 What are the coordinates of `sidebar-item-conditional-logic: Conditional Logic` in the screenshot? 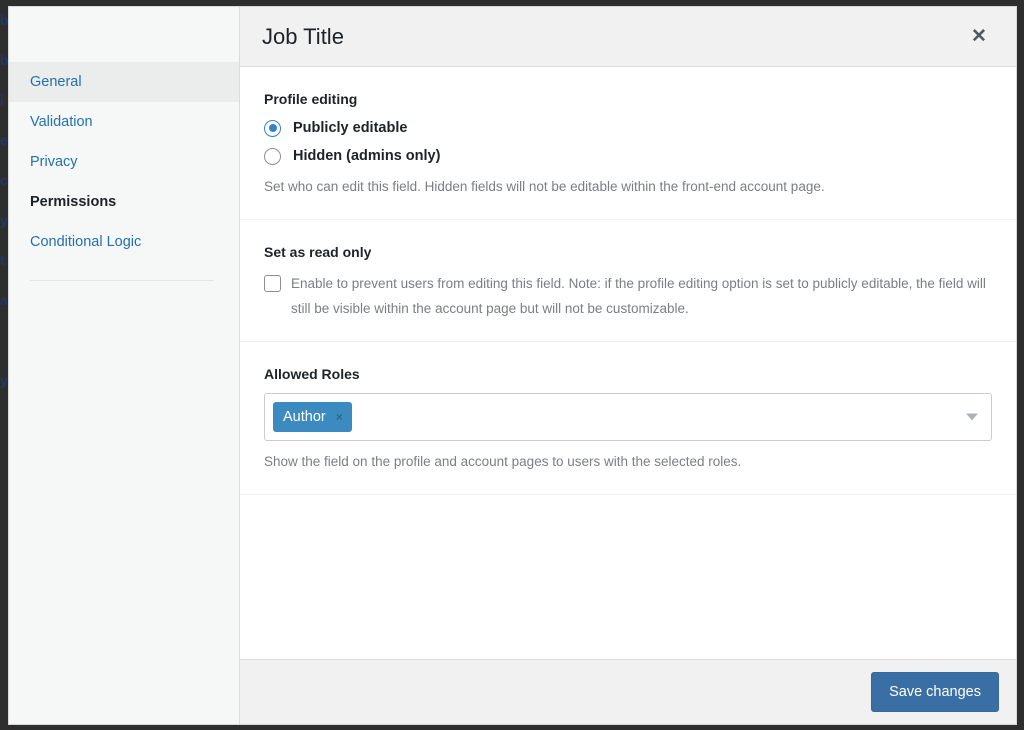 It's located at (124, 242).